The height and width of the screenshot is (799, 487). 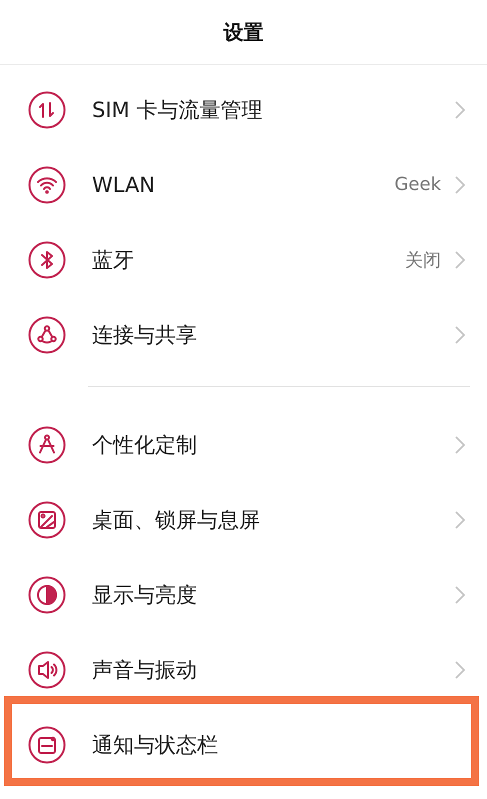 I want to click on setting-label: 个性化定制, so click(x=273, y=444).